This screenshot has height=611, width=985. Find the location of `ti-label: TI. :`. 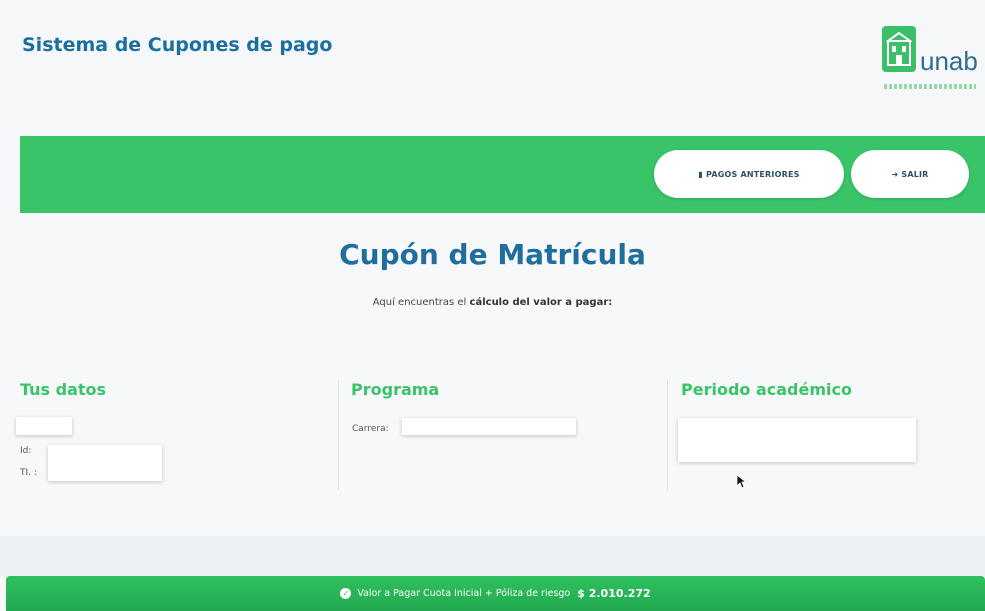

ti-label: TI. : is located at coordinates (28, 473).